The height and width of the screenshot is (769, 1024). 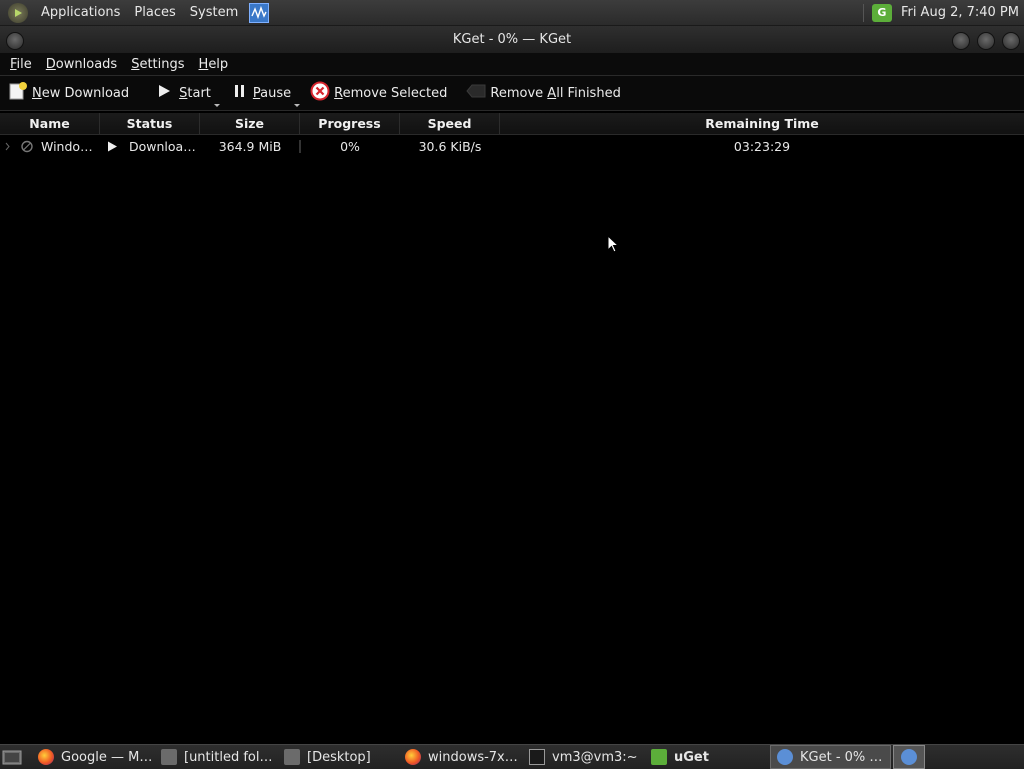 What do you see at coordinates (543, 93) in the screenshot?
I see `remove-all-finished-button: Remove All Finished` at bounding box center [543, 93].